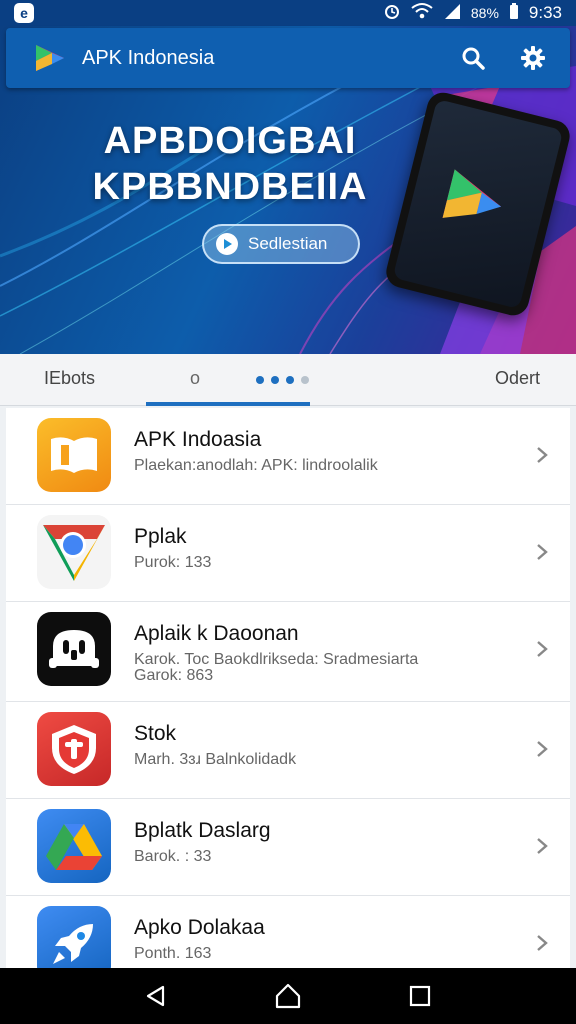 This screenshot has width=576, height=1024. I want to click on shield-icon, so click(74, 749).